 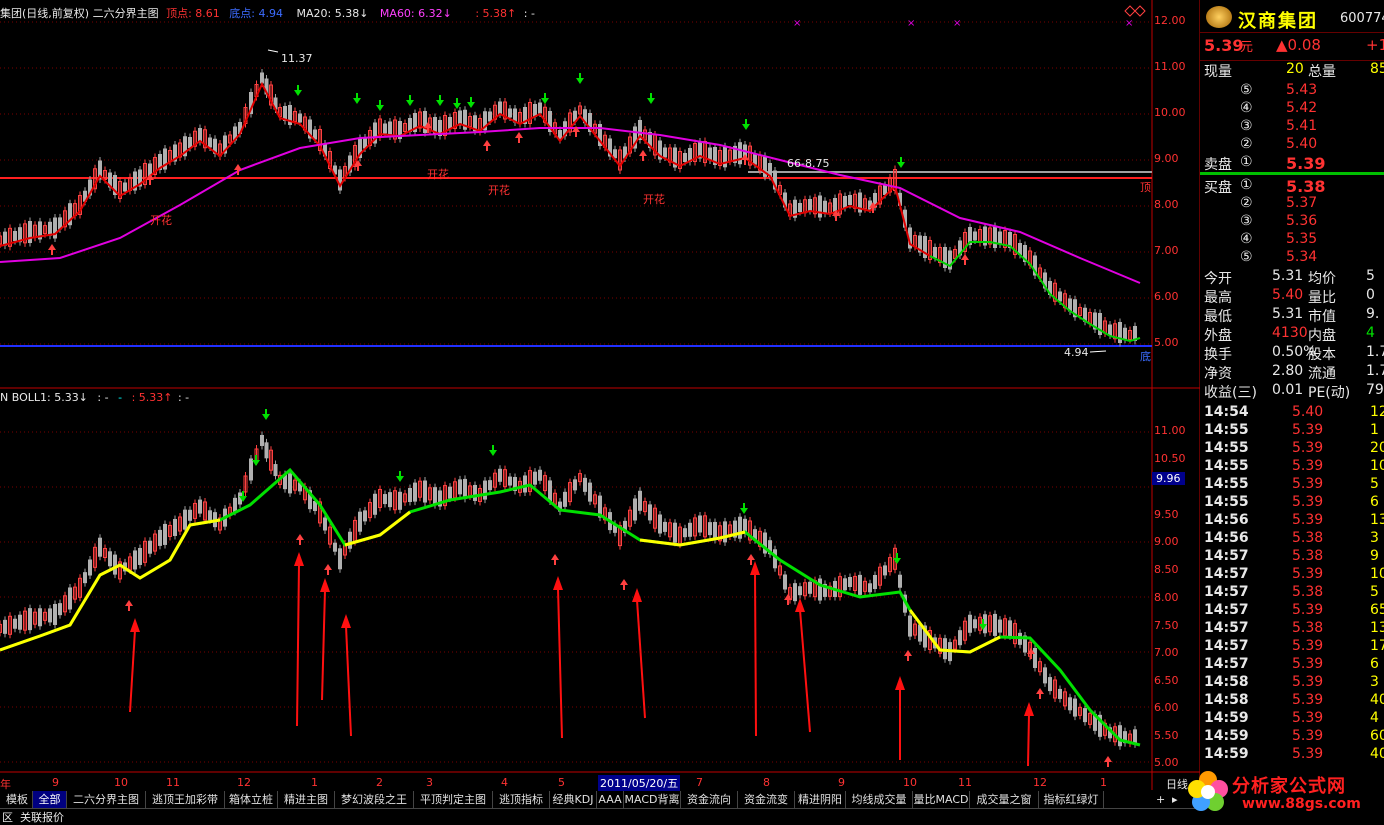 What do you see at coordinates (1308, 592) in the screenshot?
I see `tick-price: 5.38` at bounding box center [1308, 592].